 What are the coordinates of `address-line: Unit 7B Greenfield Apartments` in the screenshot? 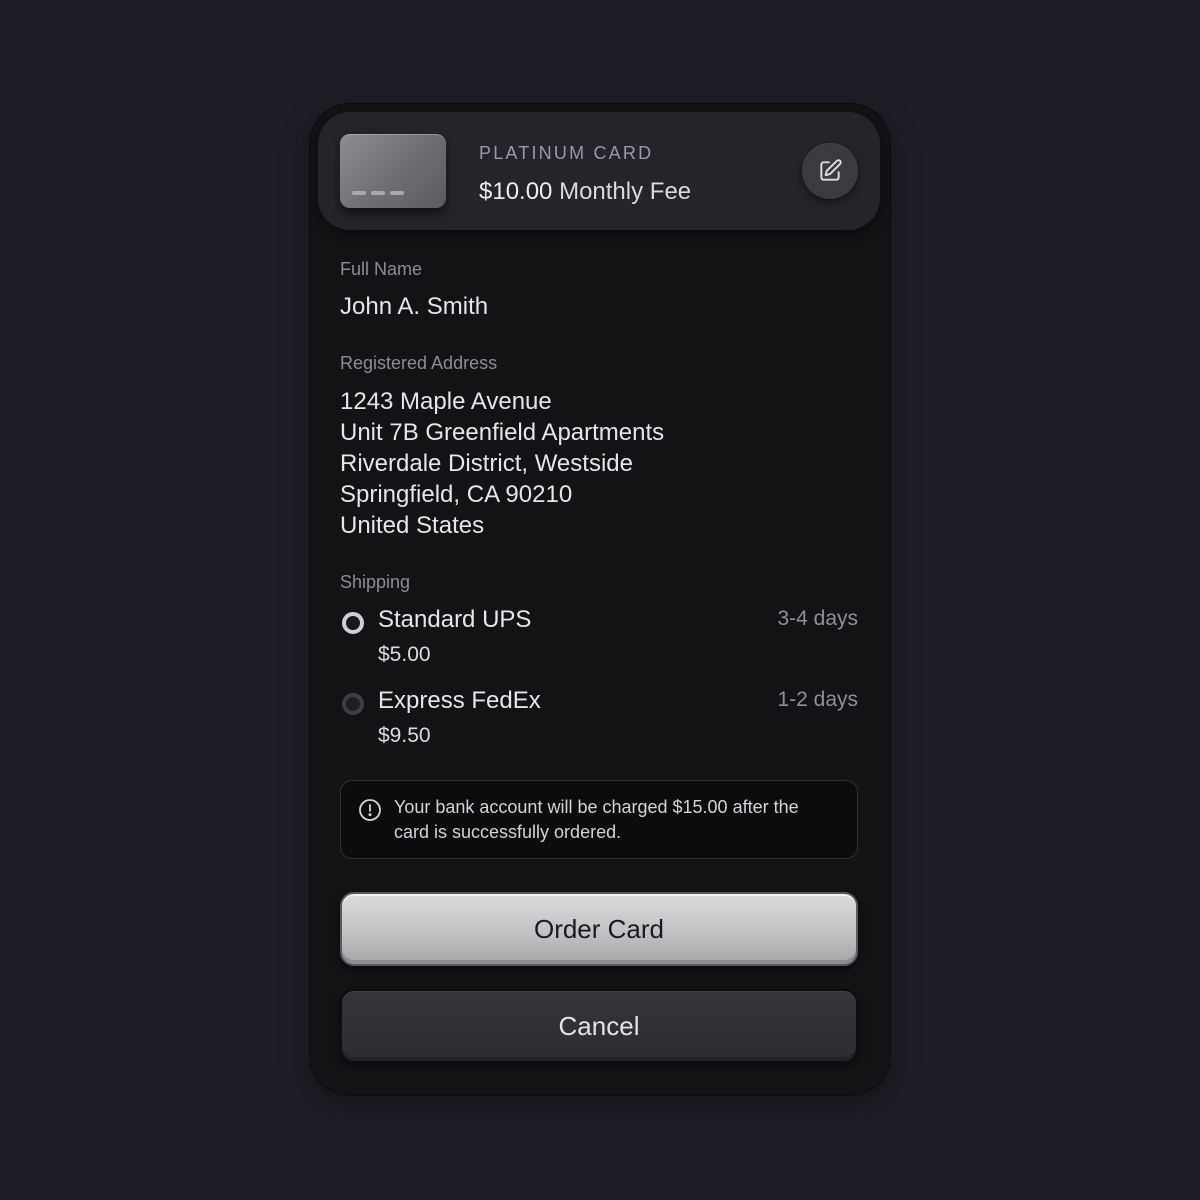 It's located at (502, 432).